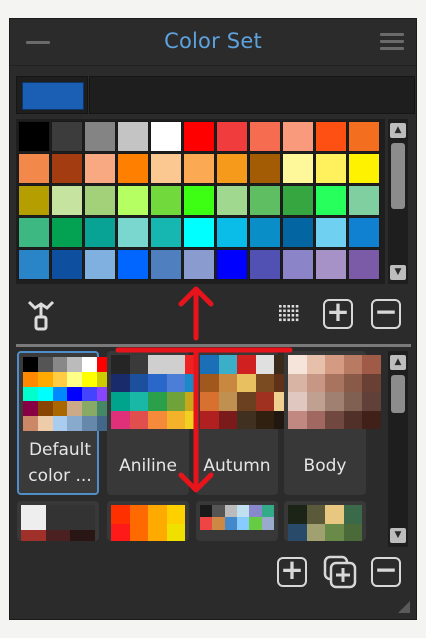  I want to click on color-name-field, so click(252, 95).